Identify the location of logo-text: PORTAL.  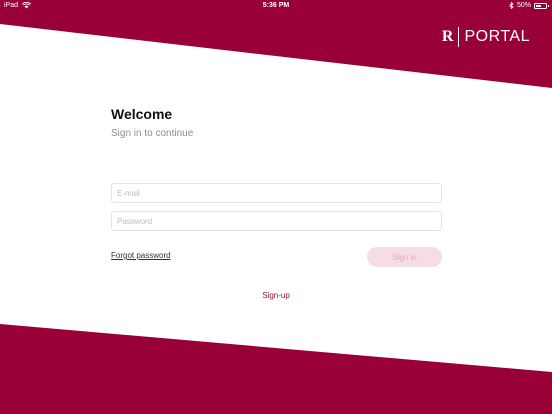
(497, 36).